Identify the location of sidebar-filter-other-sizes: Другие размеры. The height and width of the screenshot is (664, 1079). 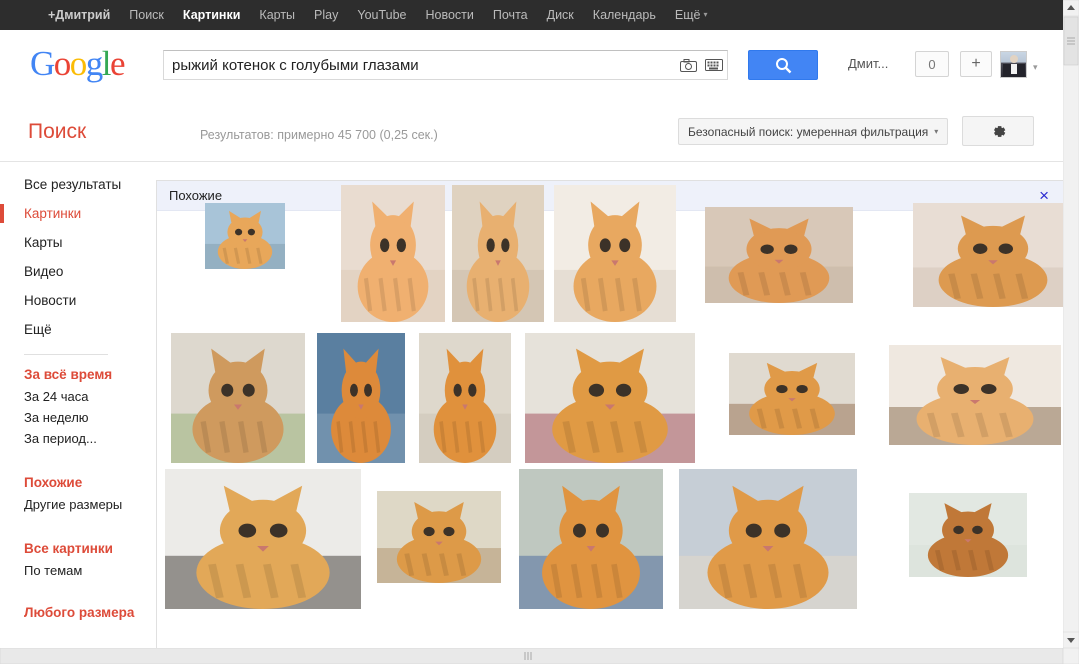
(77, 504).